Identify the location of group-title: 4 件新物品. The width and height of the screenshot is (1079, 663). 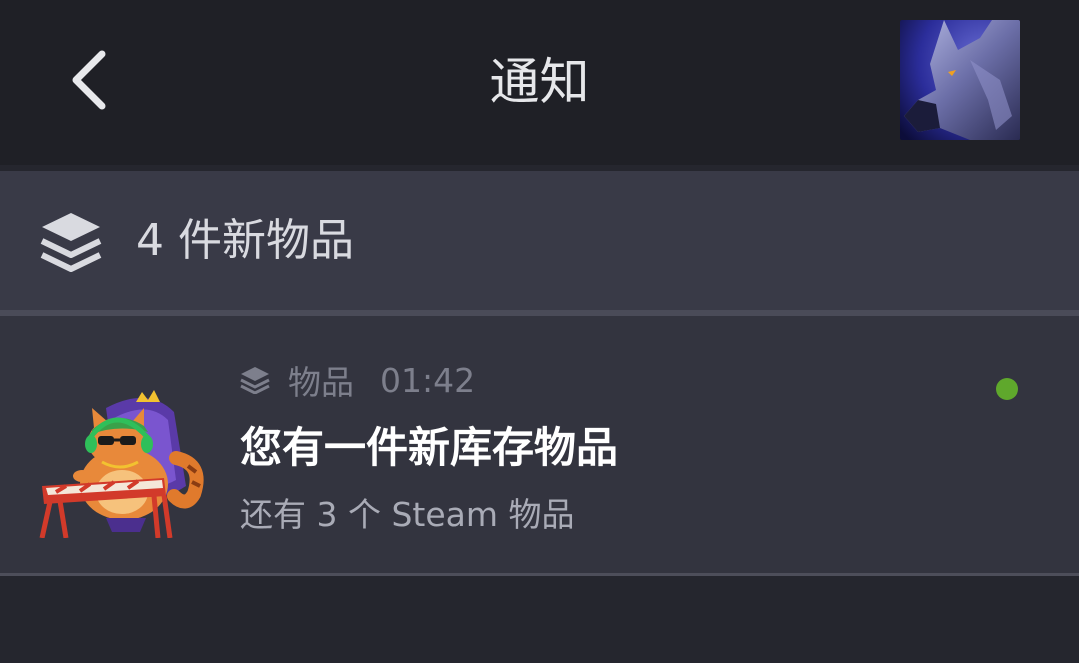
(245, 240).